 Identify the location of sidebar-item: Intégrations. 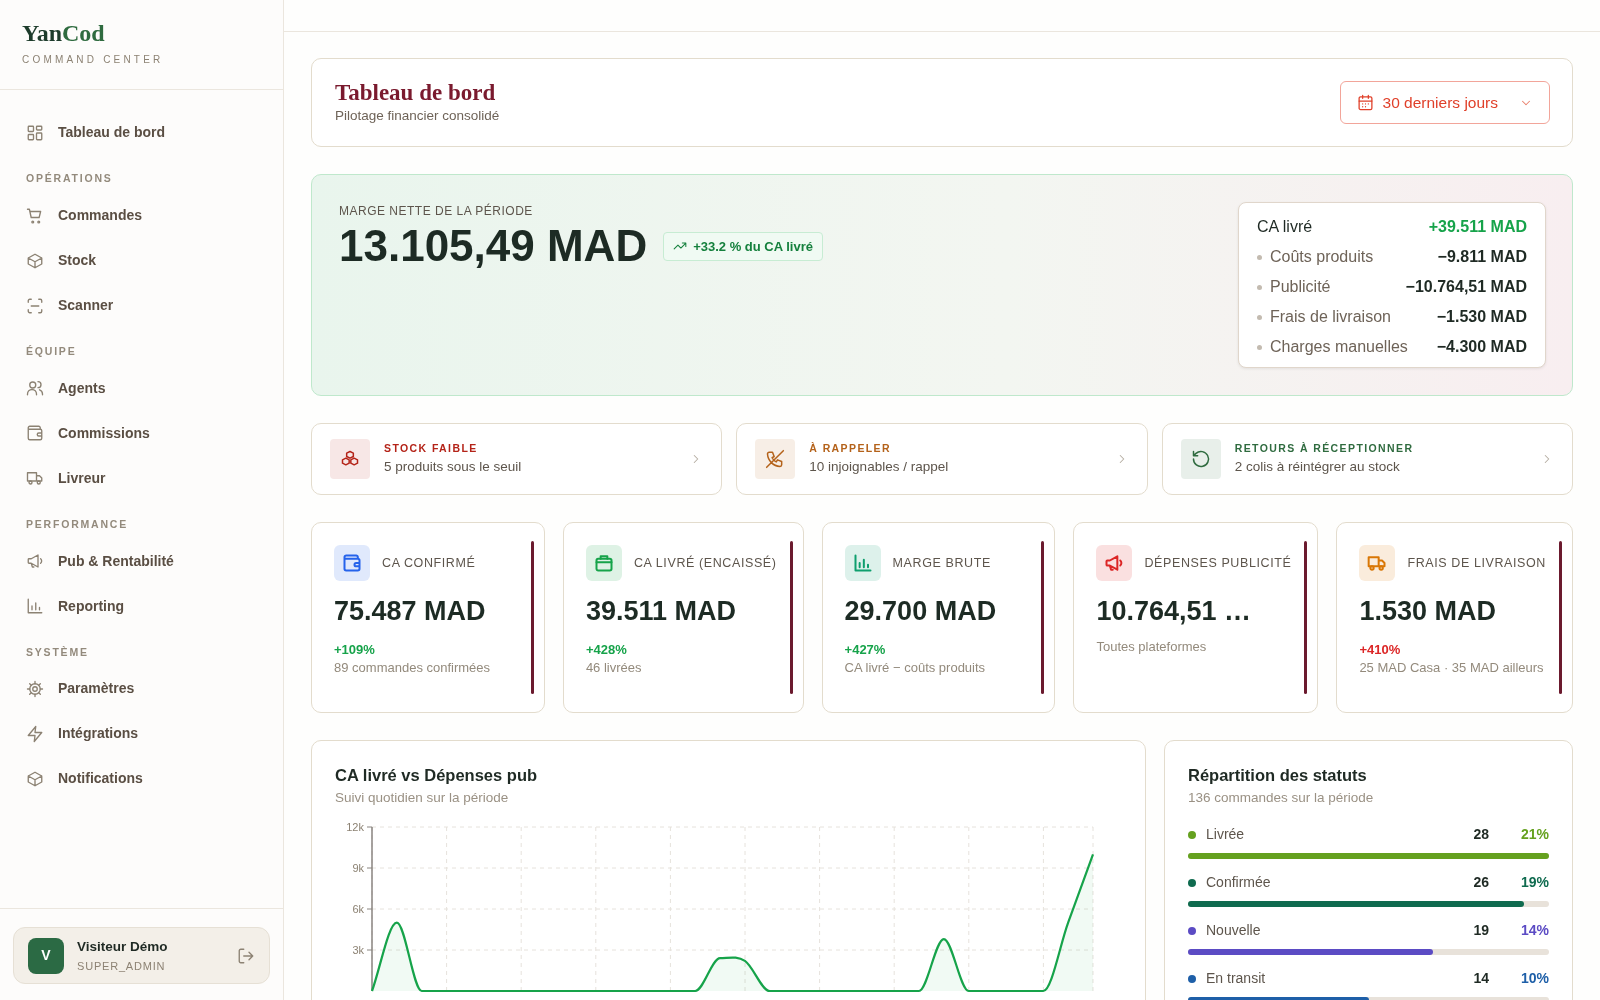
(141, 734).